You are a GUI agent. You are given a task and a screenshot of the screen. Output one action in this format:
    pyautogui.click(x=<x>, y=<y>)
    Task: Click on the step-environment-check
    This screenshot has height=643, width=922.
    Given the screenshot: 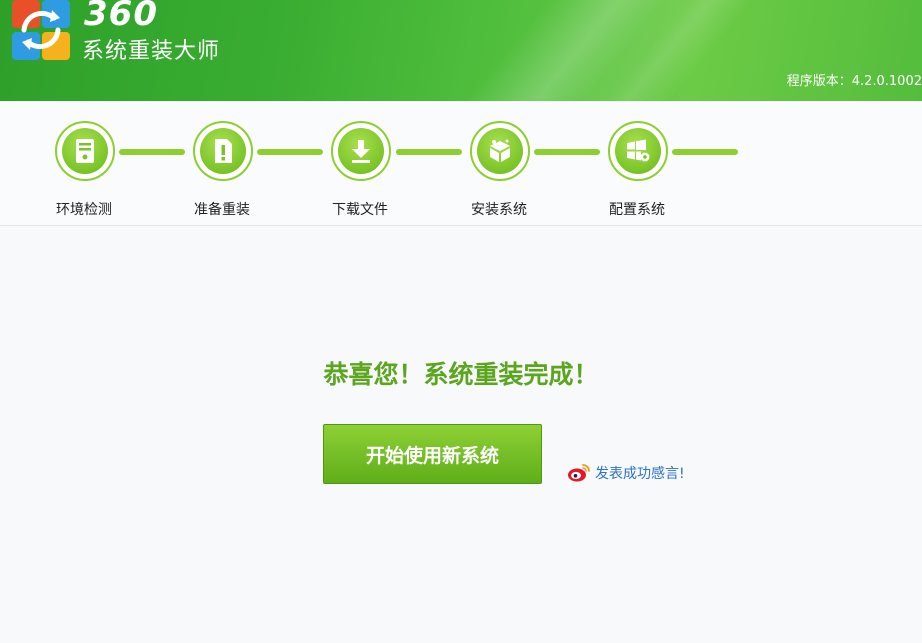 What is the action you would take?
    pyautogui.click(x=85, y=151)
    